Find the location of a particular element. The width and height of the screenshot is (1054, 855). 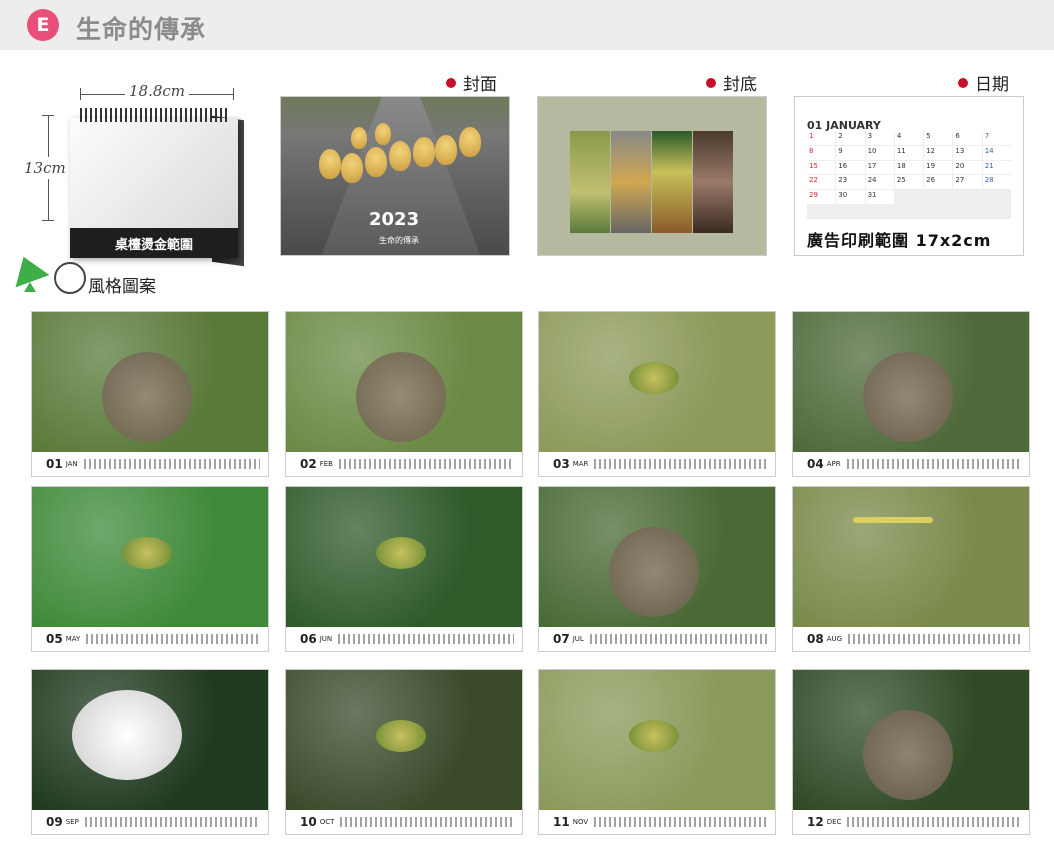

month-number: 09 is located at coordinates (54, 822).